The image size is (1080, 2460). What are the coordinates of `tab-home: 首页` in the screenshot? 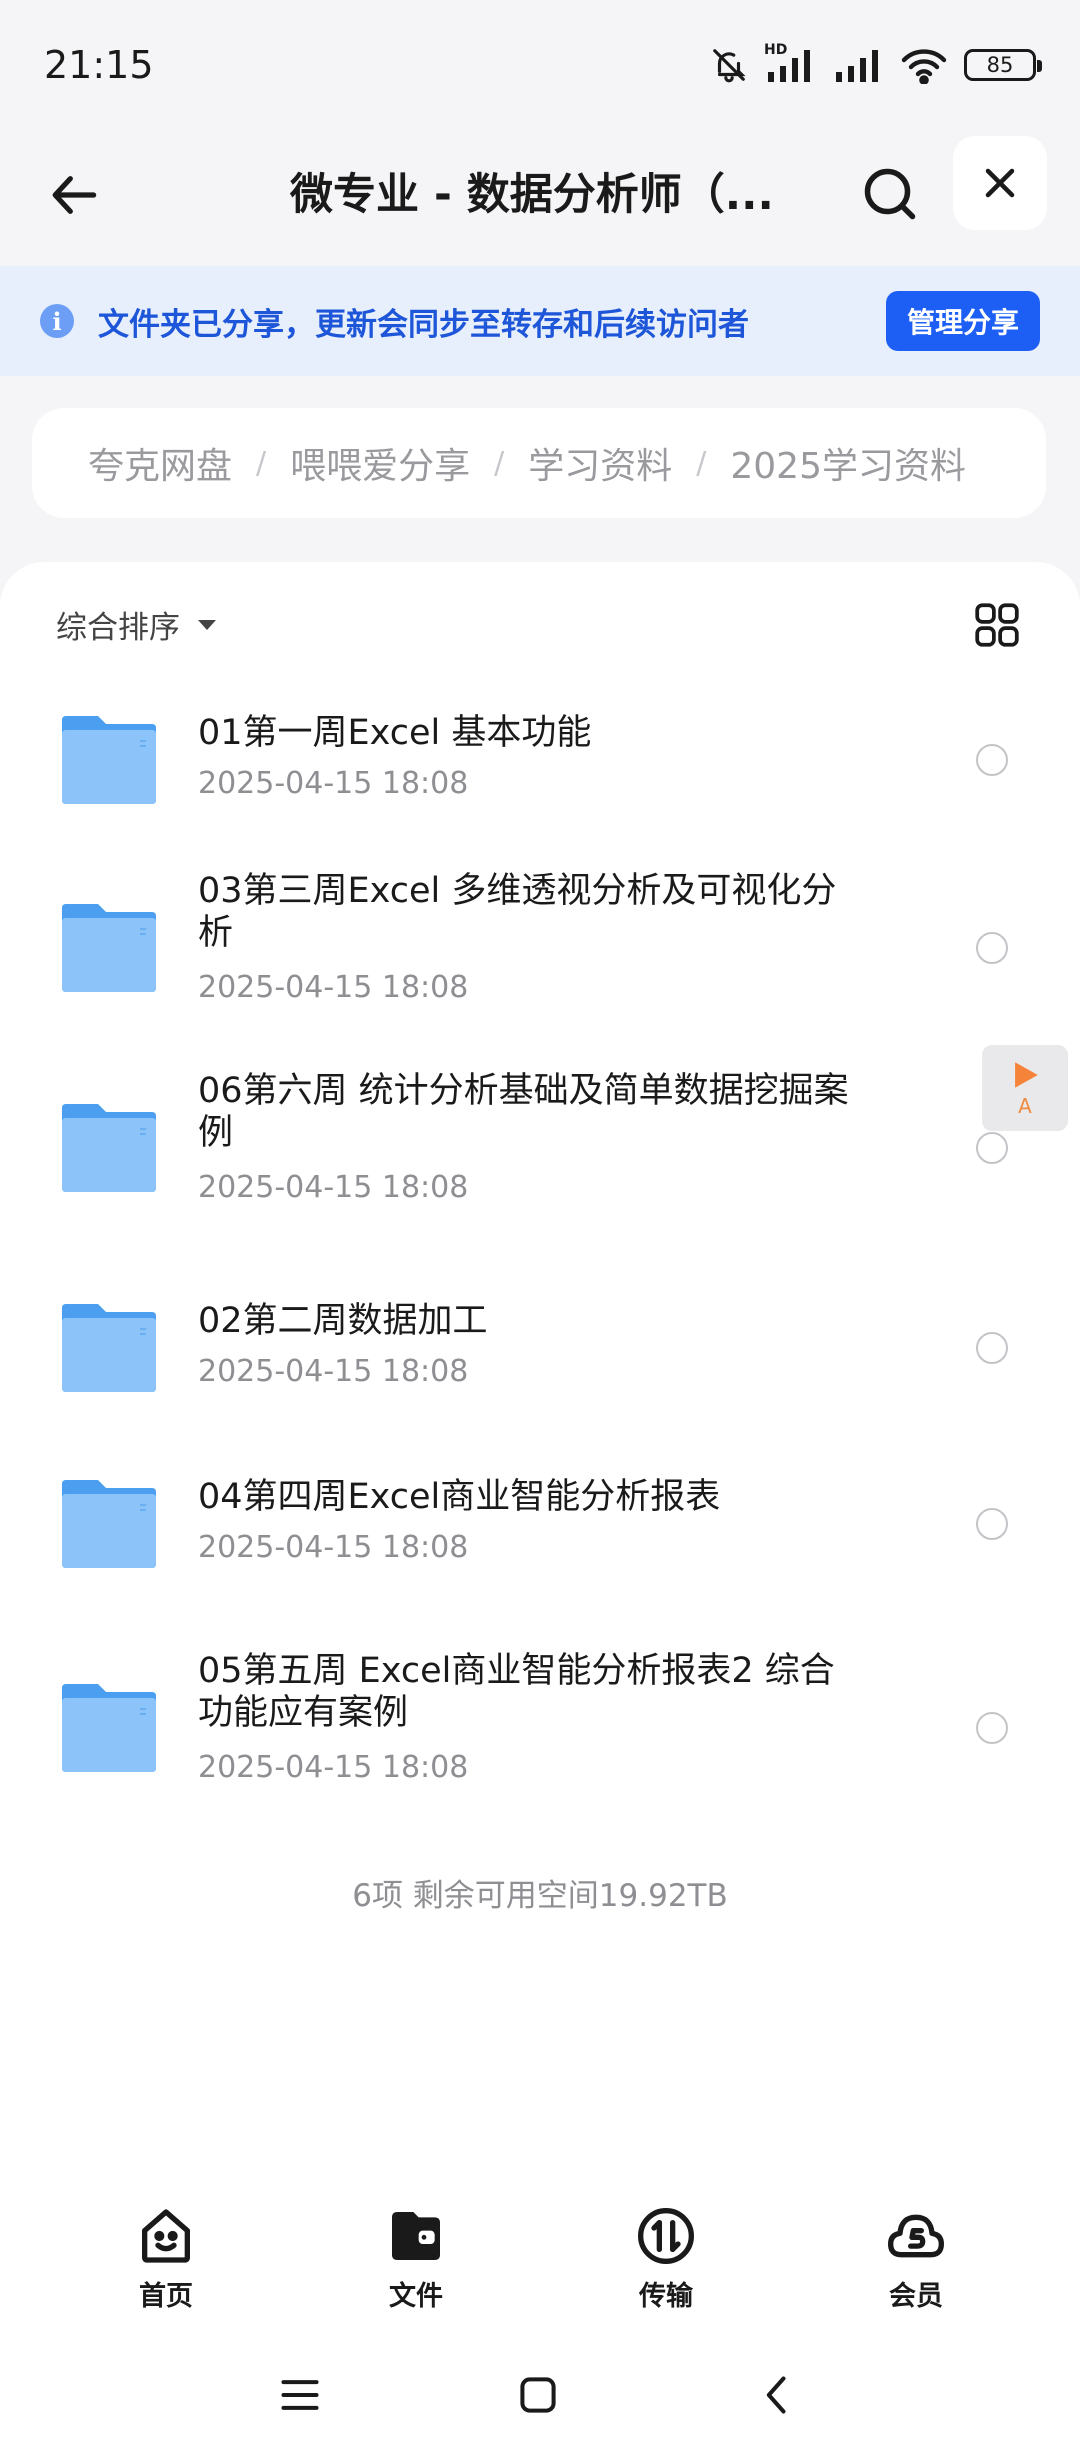 It's located at (166, 2258).